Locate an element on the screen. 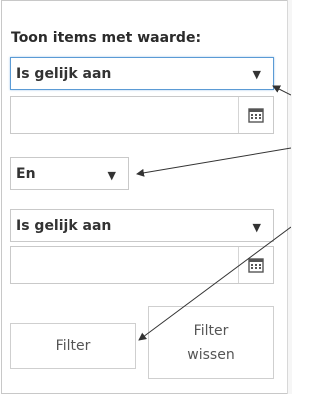  arrow-to-logic-select is located at coordinates (213, 162).